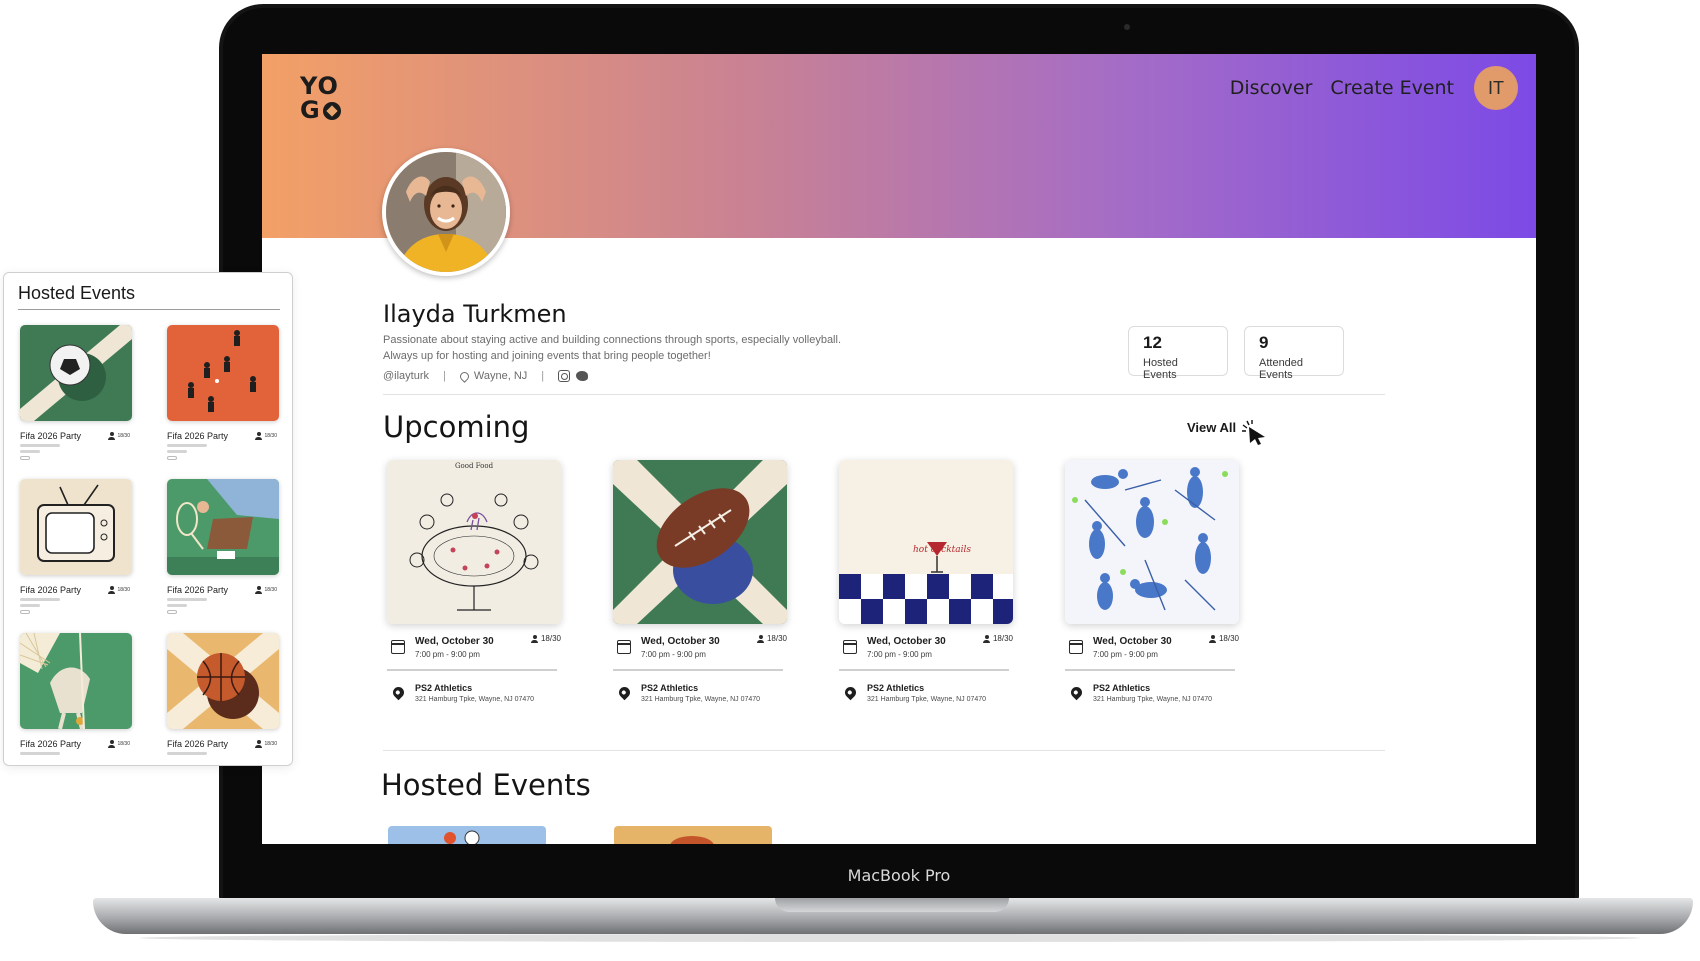  I want to click on profile-meta: @ilayturk | Wayne, NJ |, so click(486, 376).